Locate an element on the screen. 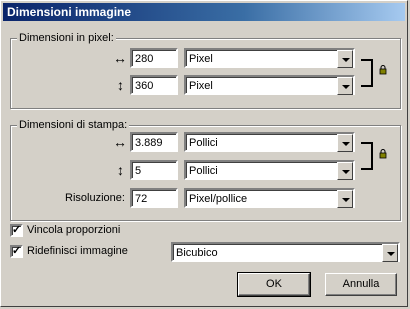 This screenshot has height=309, width=410. cancel-button: Annulla is located at coordinates (361, 284).